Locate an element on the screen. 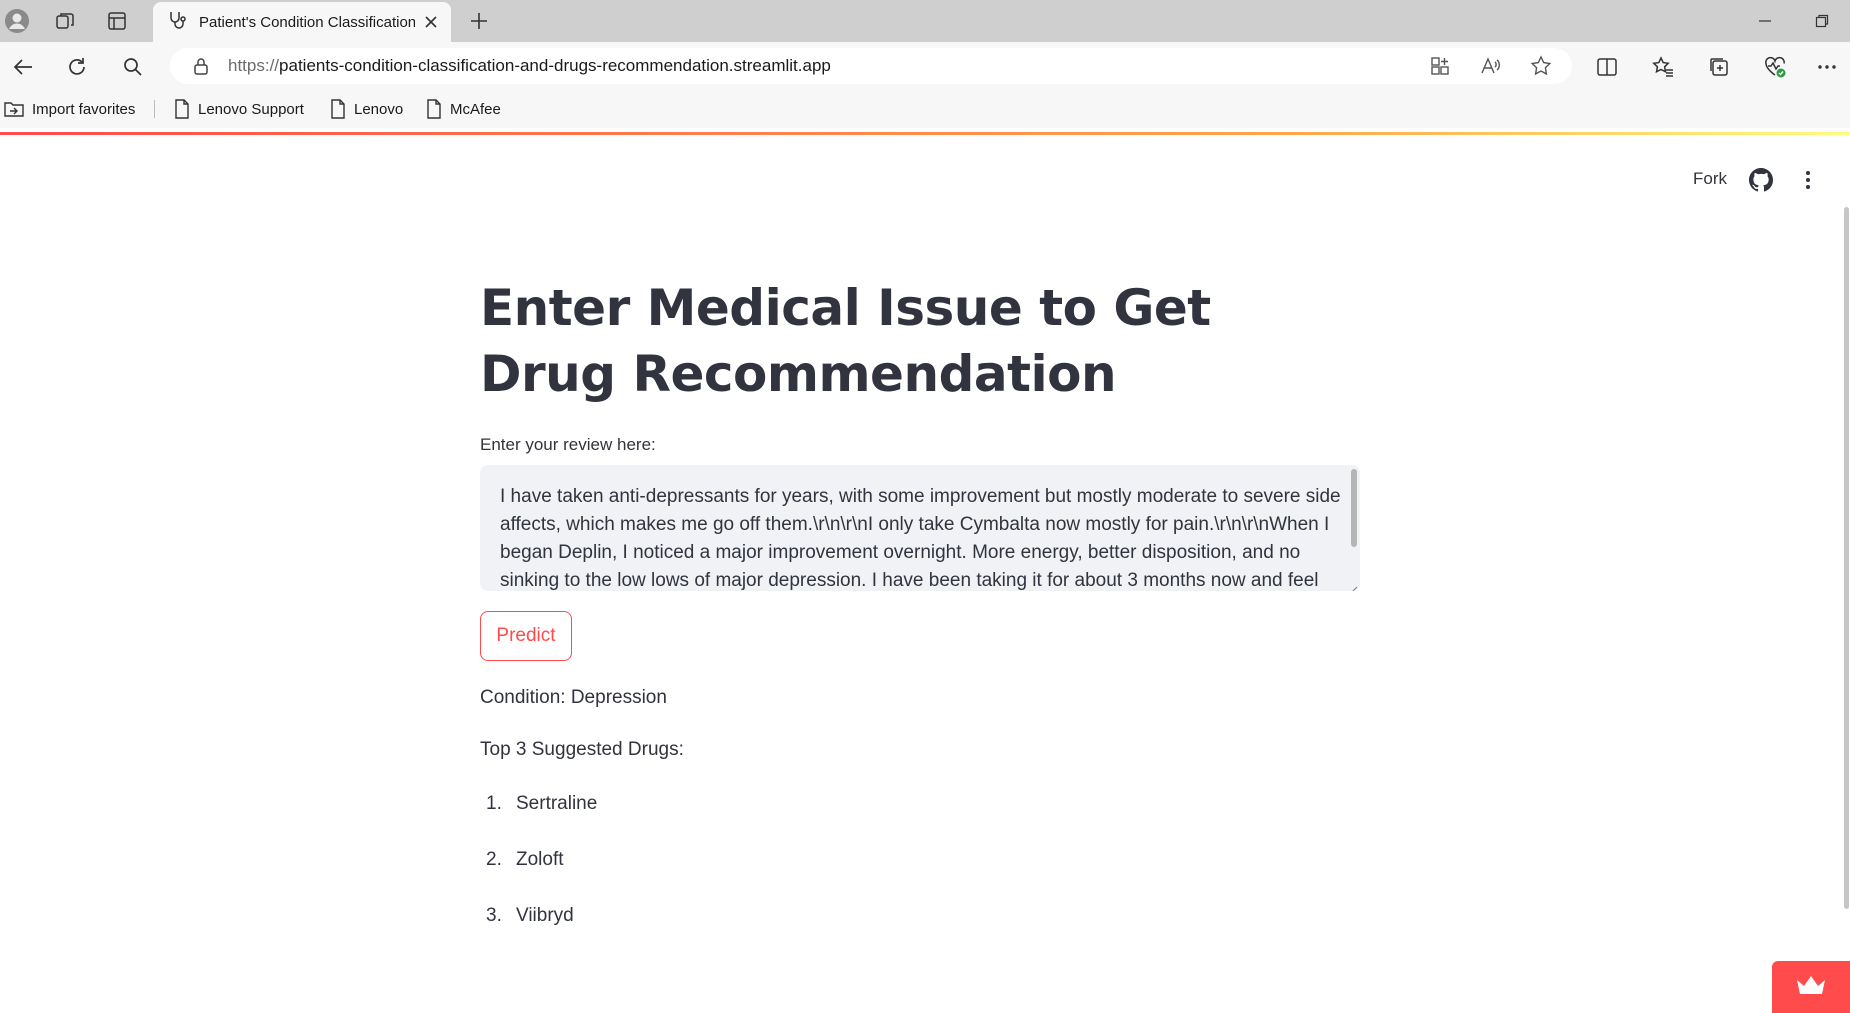  read-aloud-icon is located at coordinates (1490, 68).